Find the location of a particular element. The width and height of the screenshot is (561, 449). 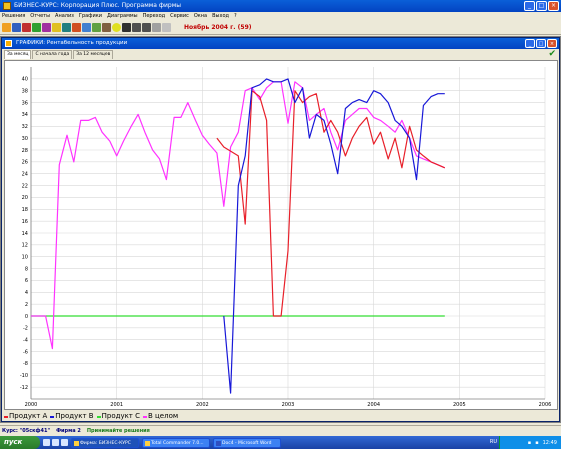

y-tick-label: 28 is located at coordinates (25, 151).